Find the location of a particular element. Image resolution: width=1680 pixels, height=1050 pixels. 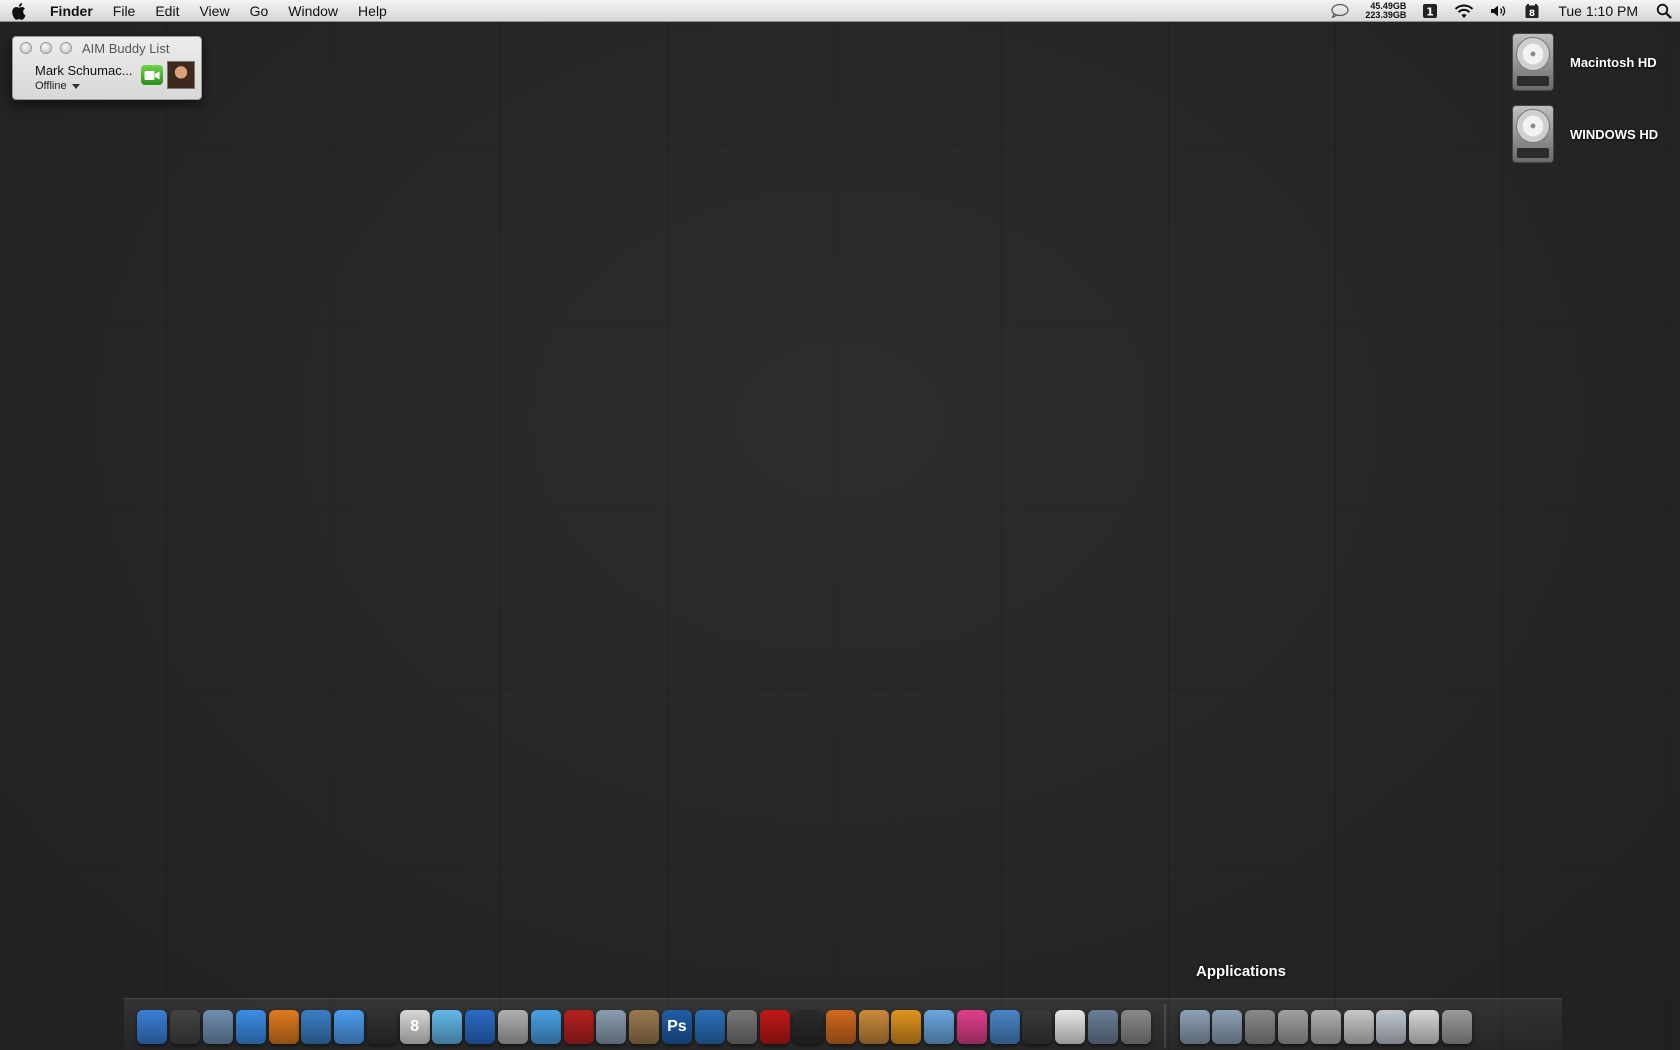

aim-window-title: AIM Buddy List is located at coordinates (126, 48).